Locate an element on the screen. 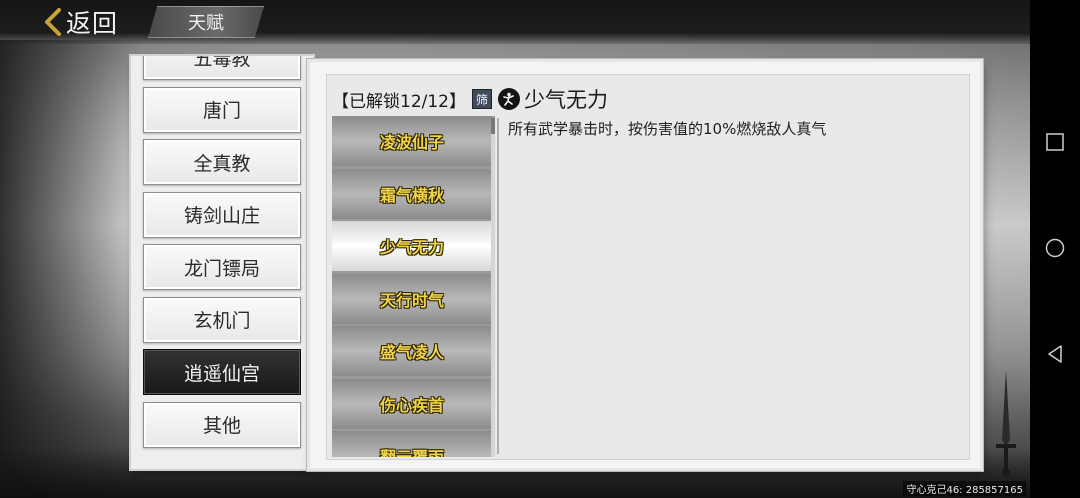 The image size is (1080, 498). martial-stance-icon is located at coordinates (509, 99).